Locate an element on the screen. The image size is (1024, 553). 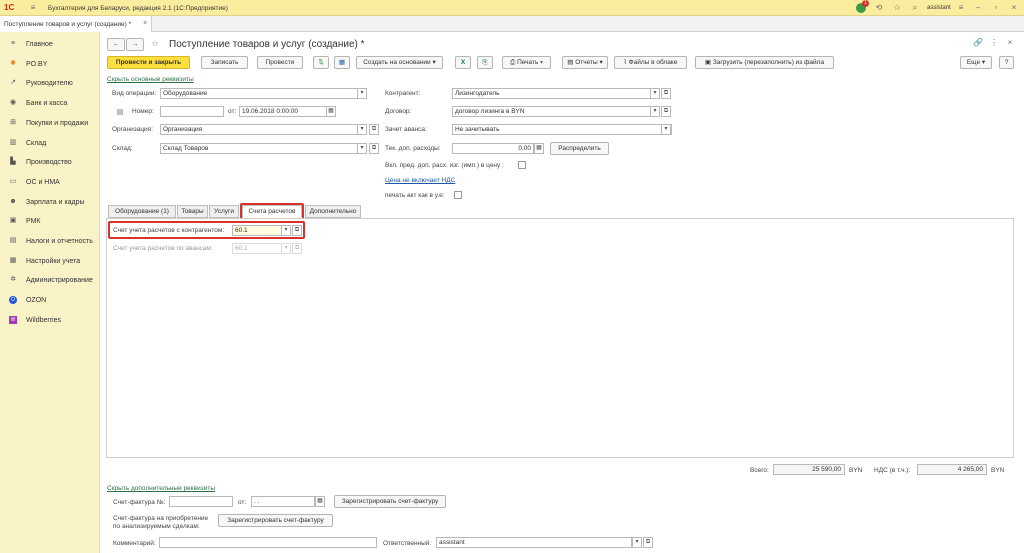
print-act-label: печать акт как в у.е: is located at coordinates (415, 195).